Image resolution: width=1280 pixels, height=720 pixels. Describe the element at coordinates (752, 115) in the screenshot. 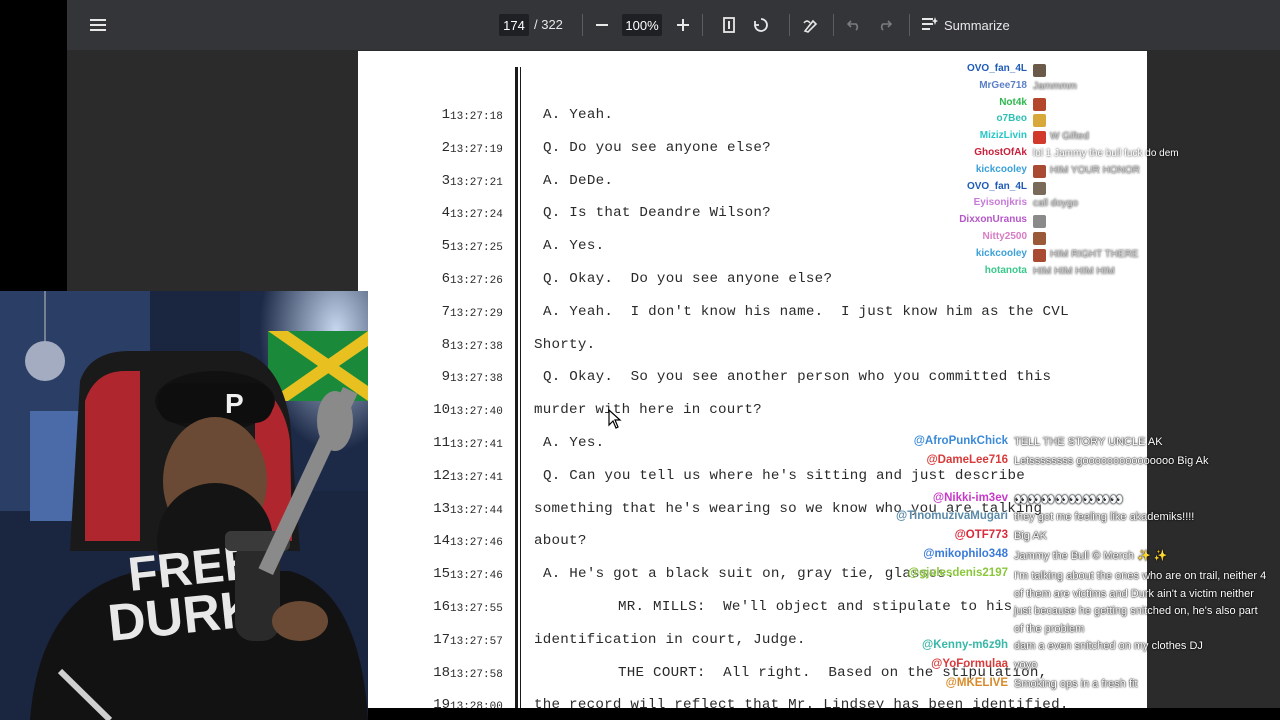

I see `transcript-line: 1 13:27:18 A. Yeah.` at that location.